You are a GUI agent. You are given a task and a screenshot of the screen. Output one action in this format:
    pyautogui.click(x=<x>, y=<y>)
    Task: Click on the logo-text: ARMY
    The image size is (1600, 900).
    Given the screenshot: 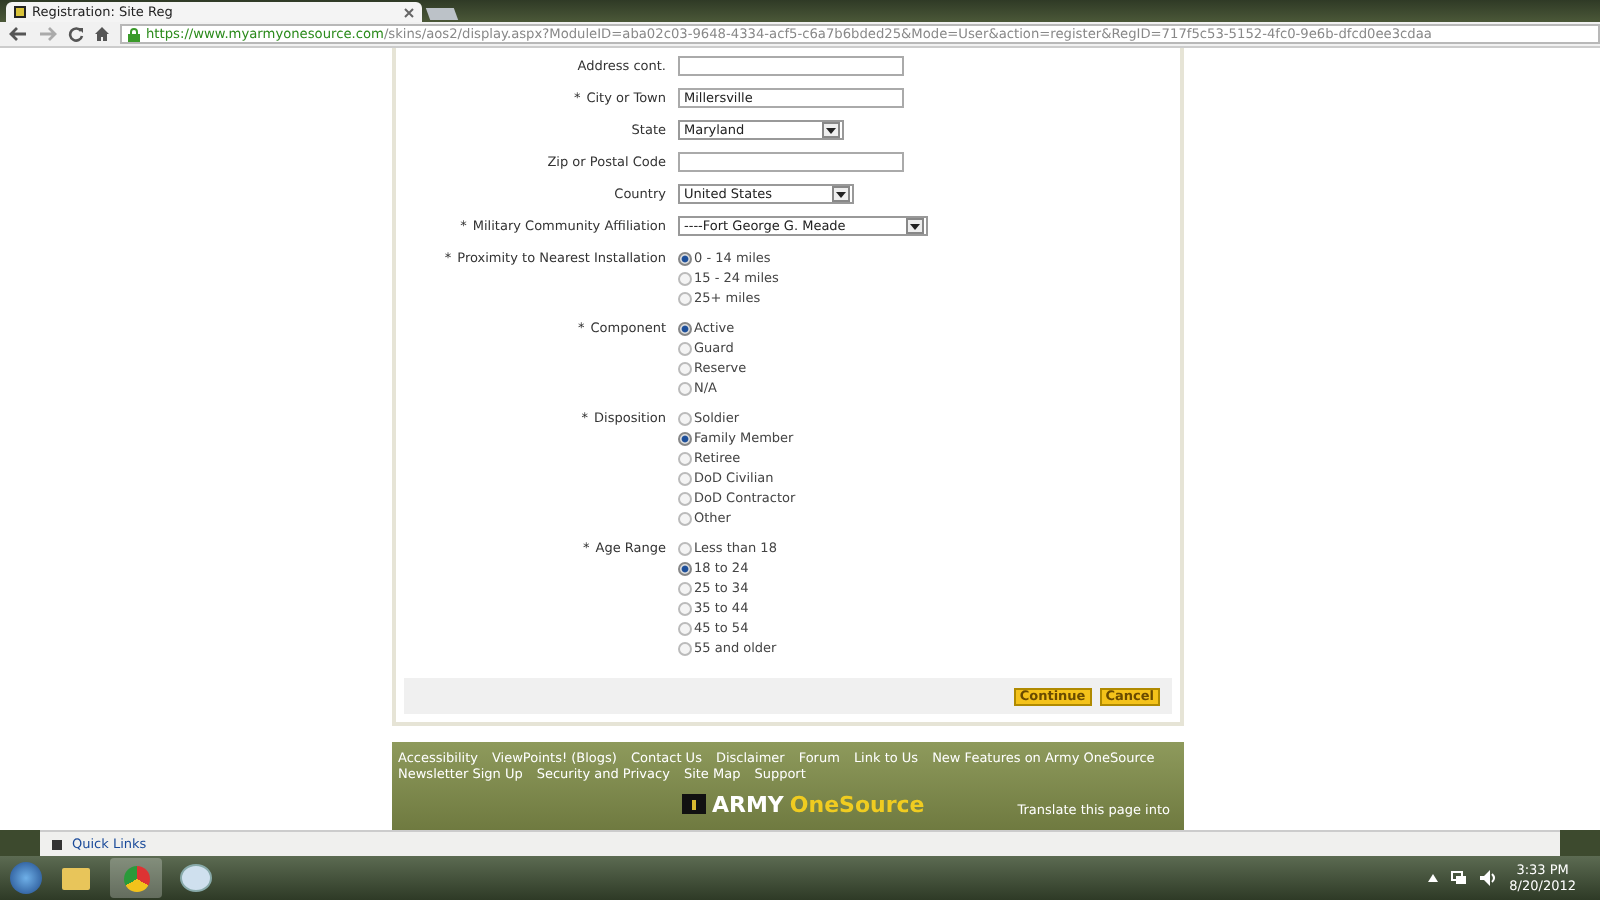 What is the action you would take?
    pyautogui.click(x=748, y=804)
    